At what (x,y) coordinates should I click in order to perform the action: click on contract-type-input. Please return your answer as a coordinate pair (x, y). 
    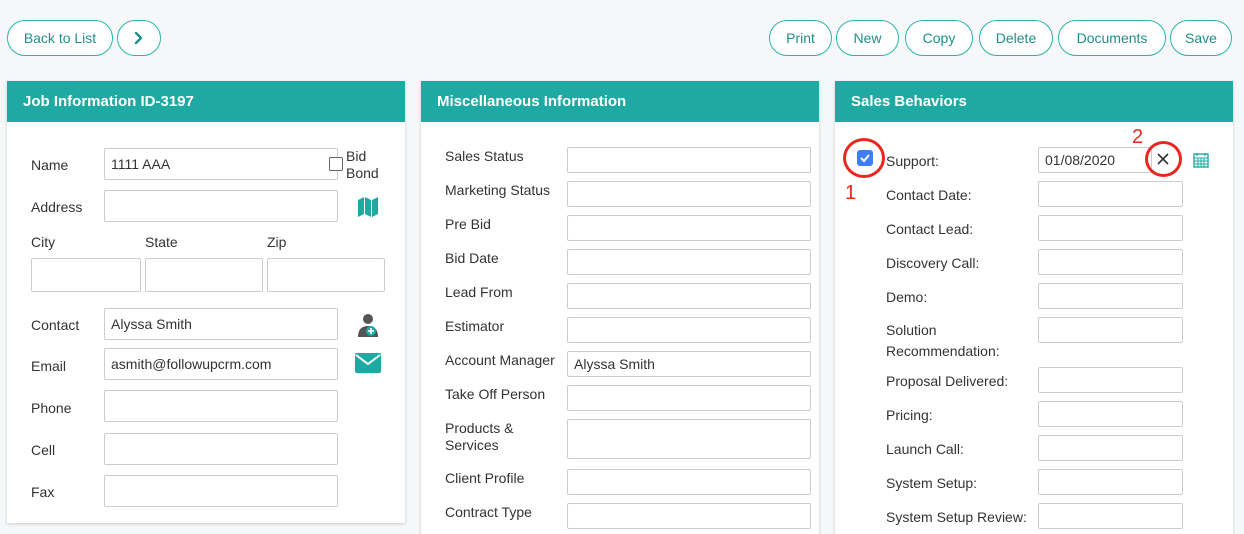
    Looking at the image, I should click on (689, 516).